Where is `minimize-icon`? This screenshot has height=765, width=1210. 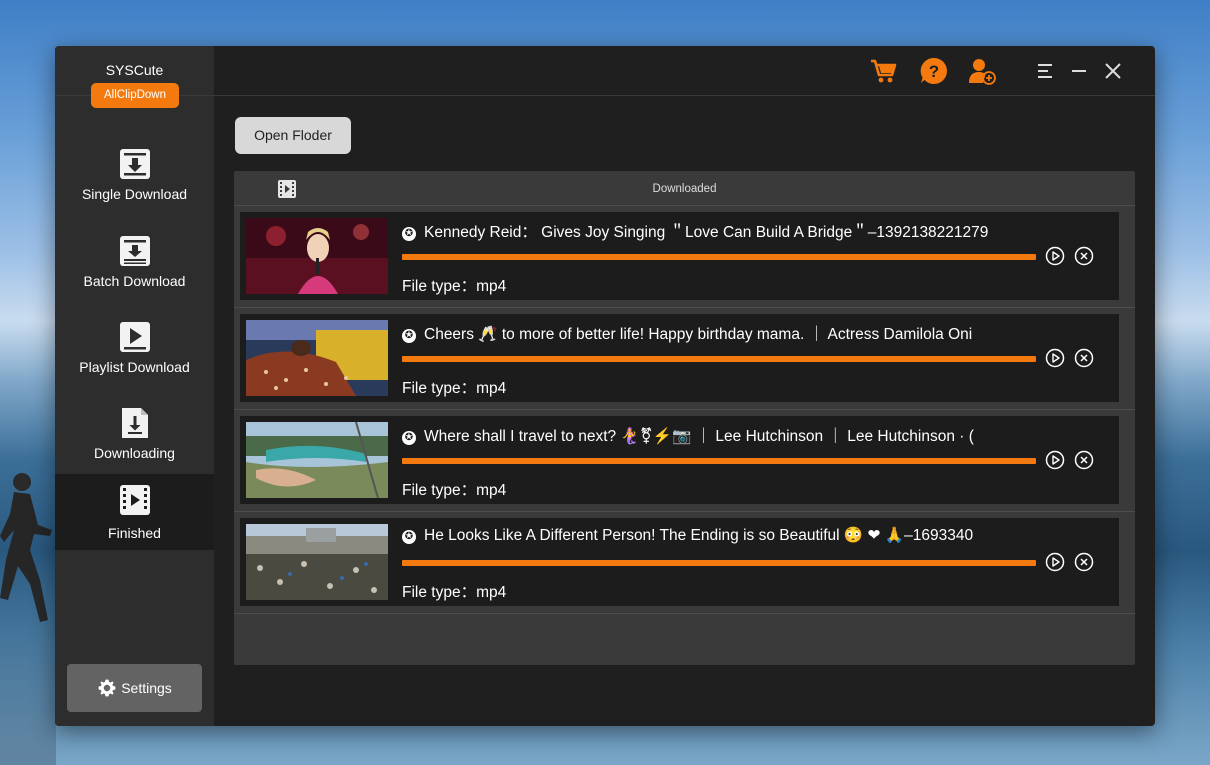 minimize-icon is located at coordinates (1079, 71).